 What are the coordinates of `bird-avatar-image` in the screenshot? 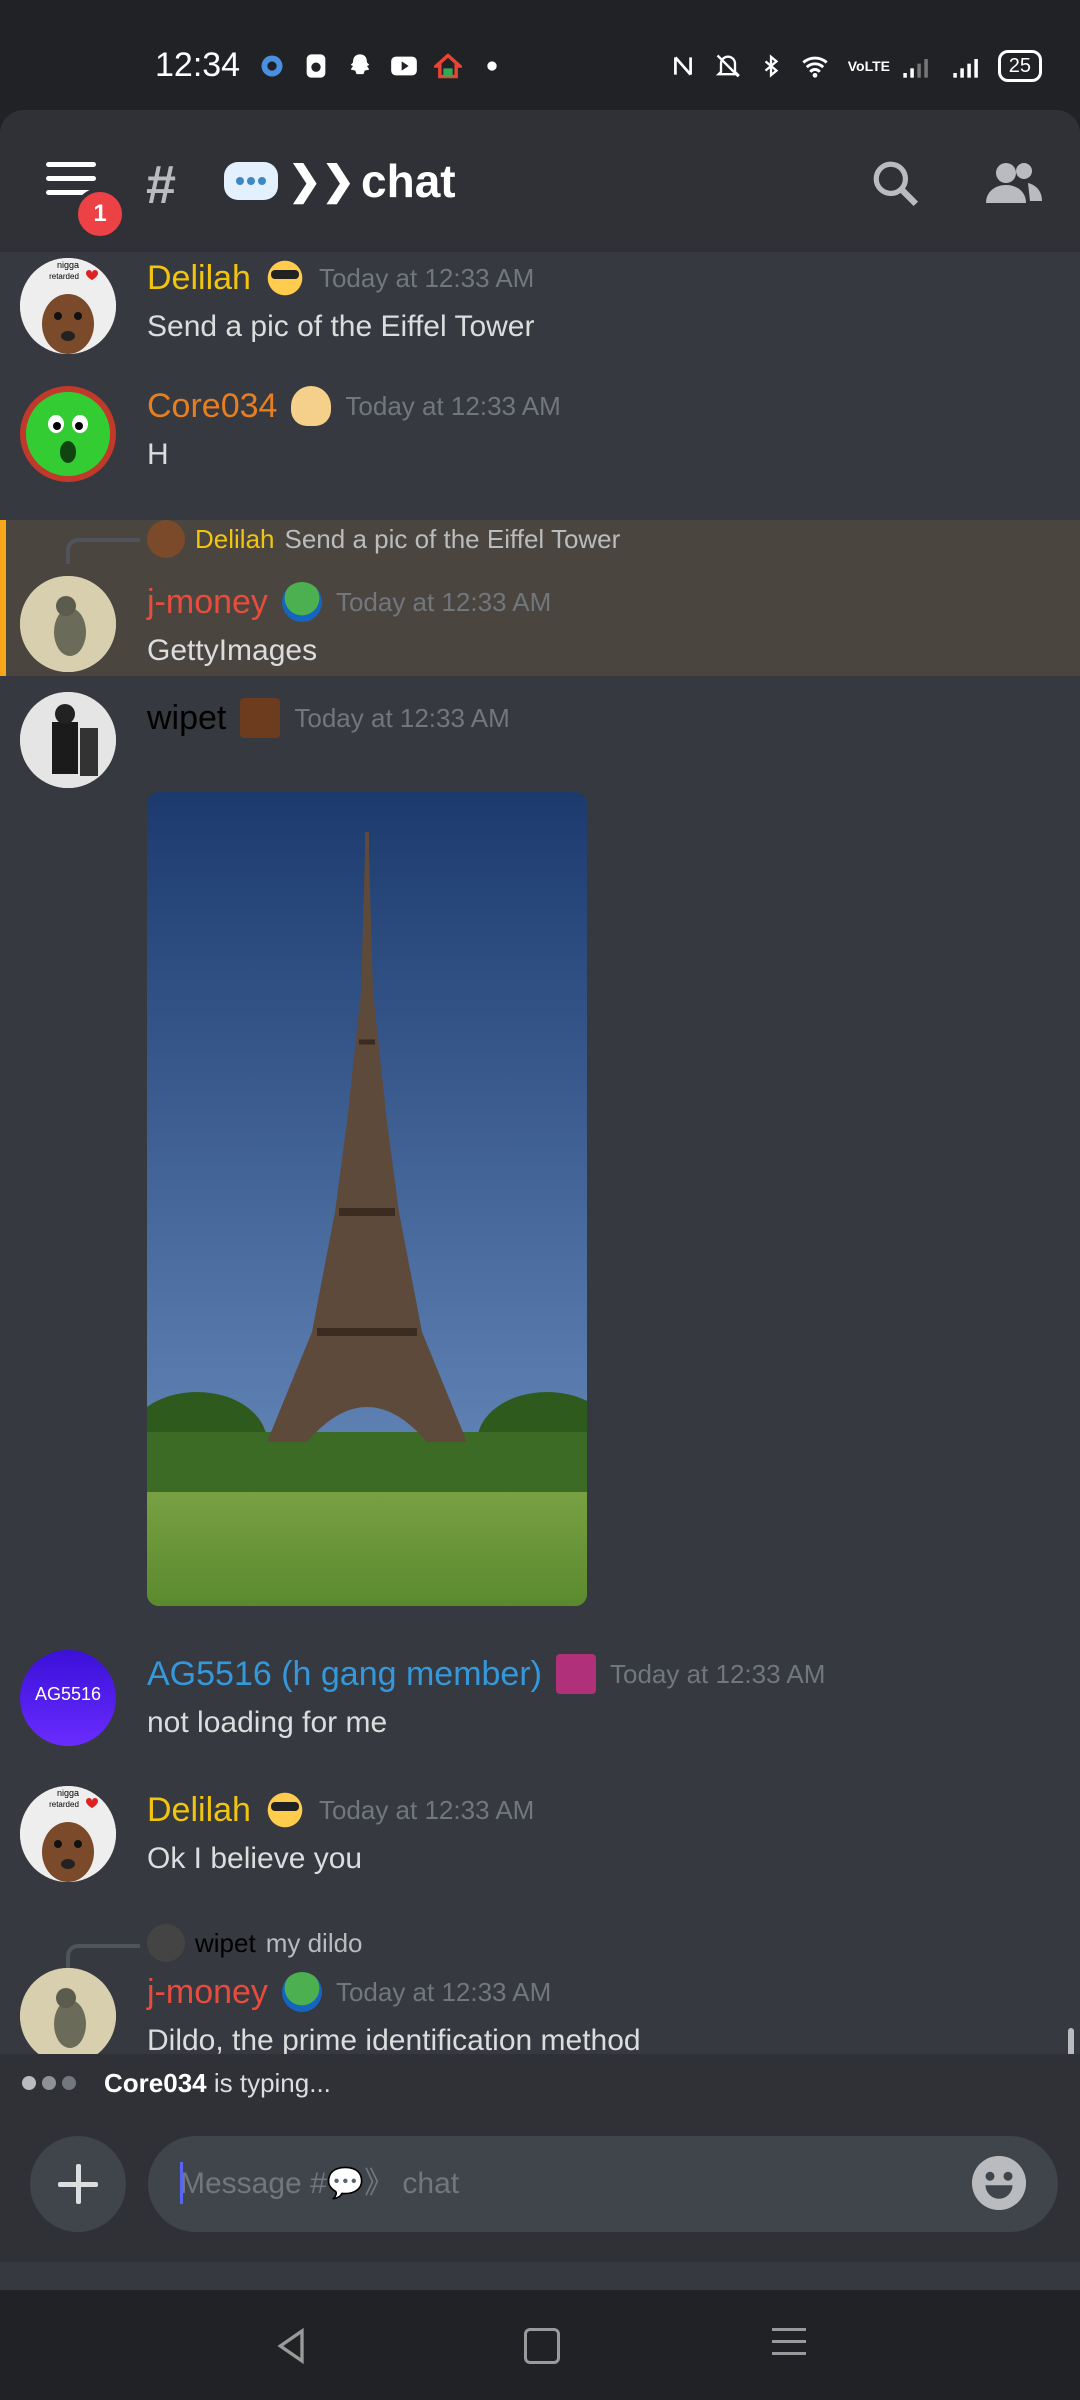 It's located at (68, 624).